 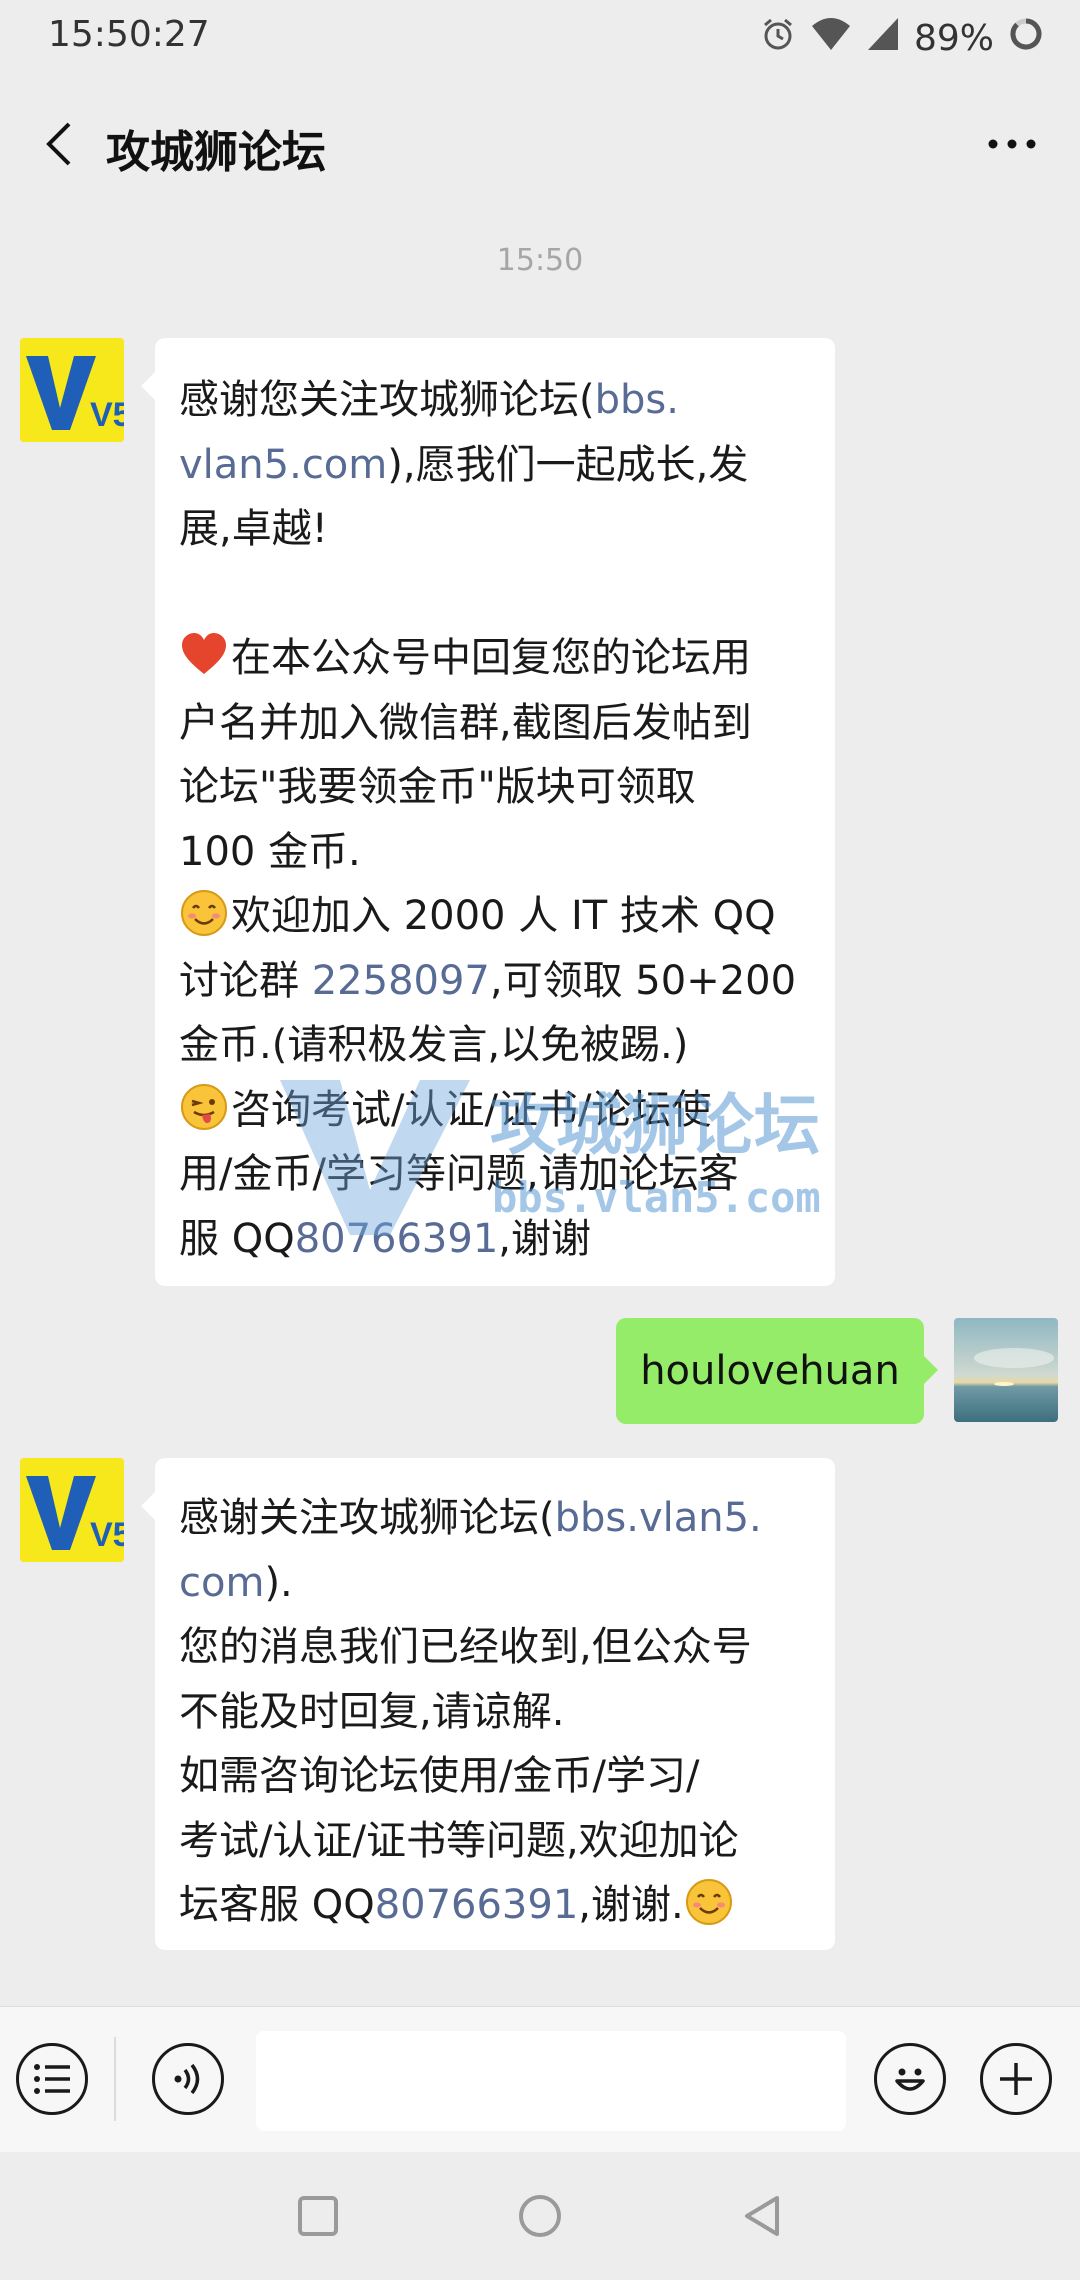 I want to click on message-bubble-sent: houlovehuan, so click(x=777, y=1371).